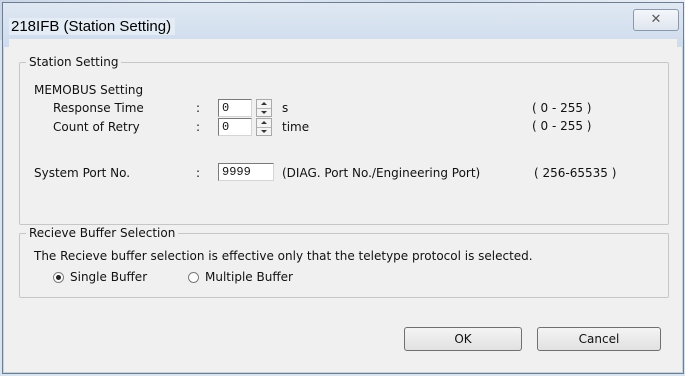 Image resolution: width=685 pixels, height=376 pixels. I want to click on radio-single-buffer-circle, so click(58, 277).